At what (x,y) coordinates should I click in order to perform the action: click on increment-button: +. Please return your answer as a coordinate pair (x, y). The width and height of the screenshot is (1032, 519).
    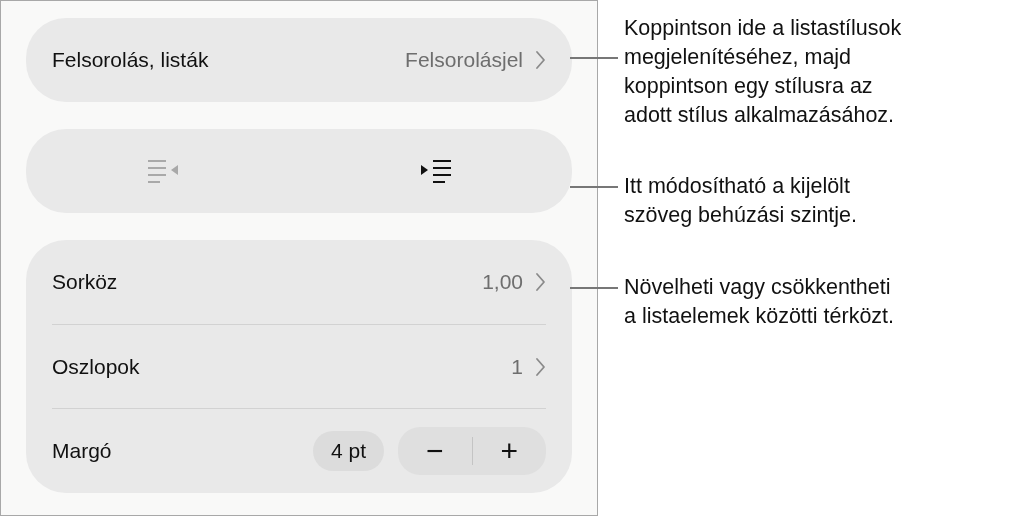
    Looking at the image, I should click on (509, 451).